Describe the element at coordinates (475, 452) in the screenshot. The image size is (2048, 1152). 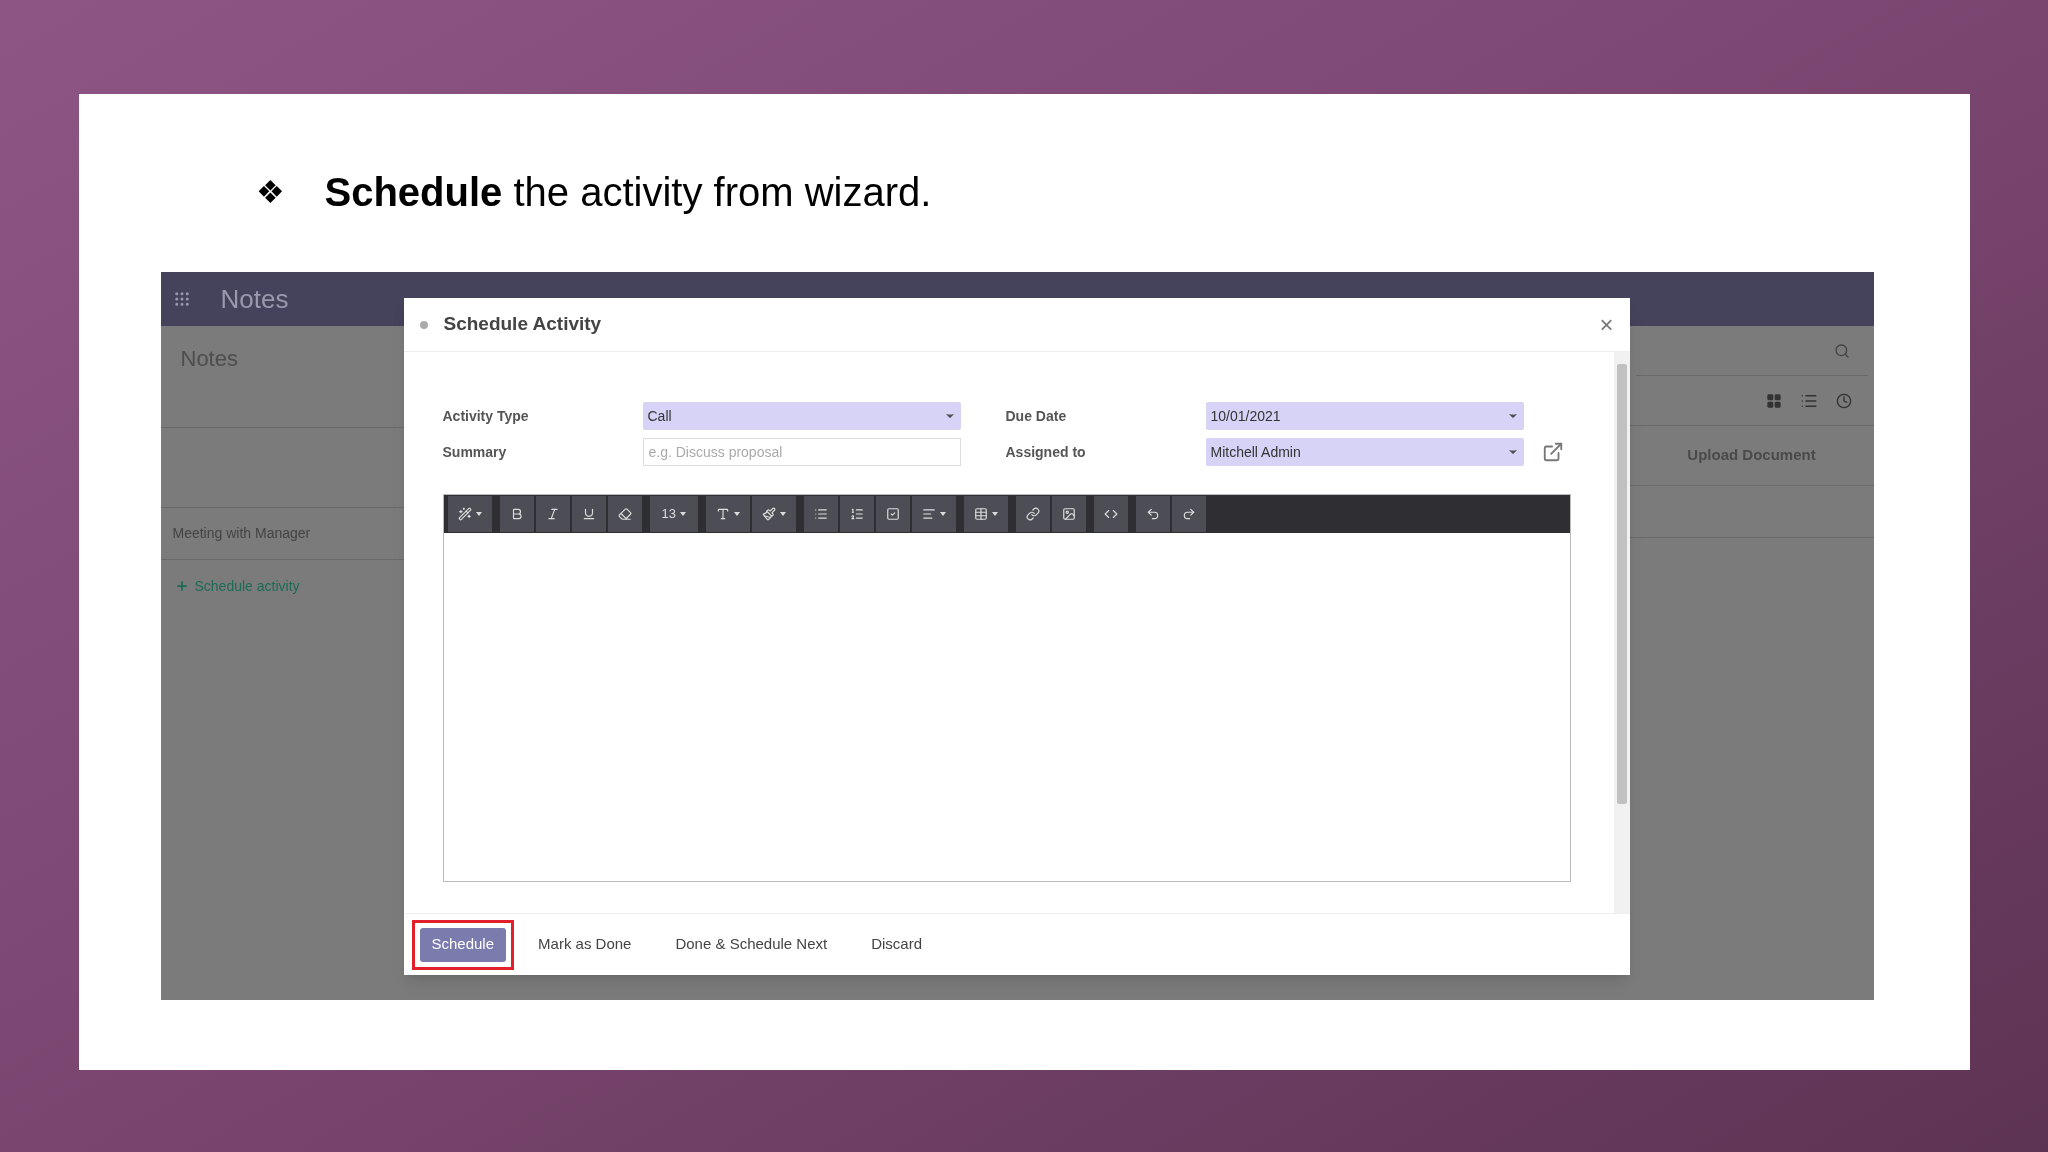
I see `field-label: Summary` at that location.